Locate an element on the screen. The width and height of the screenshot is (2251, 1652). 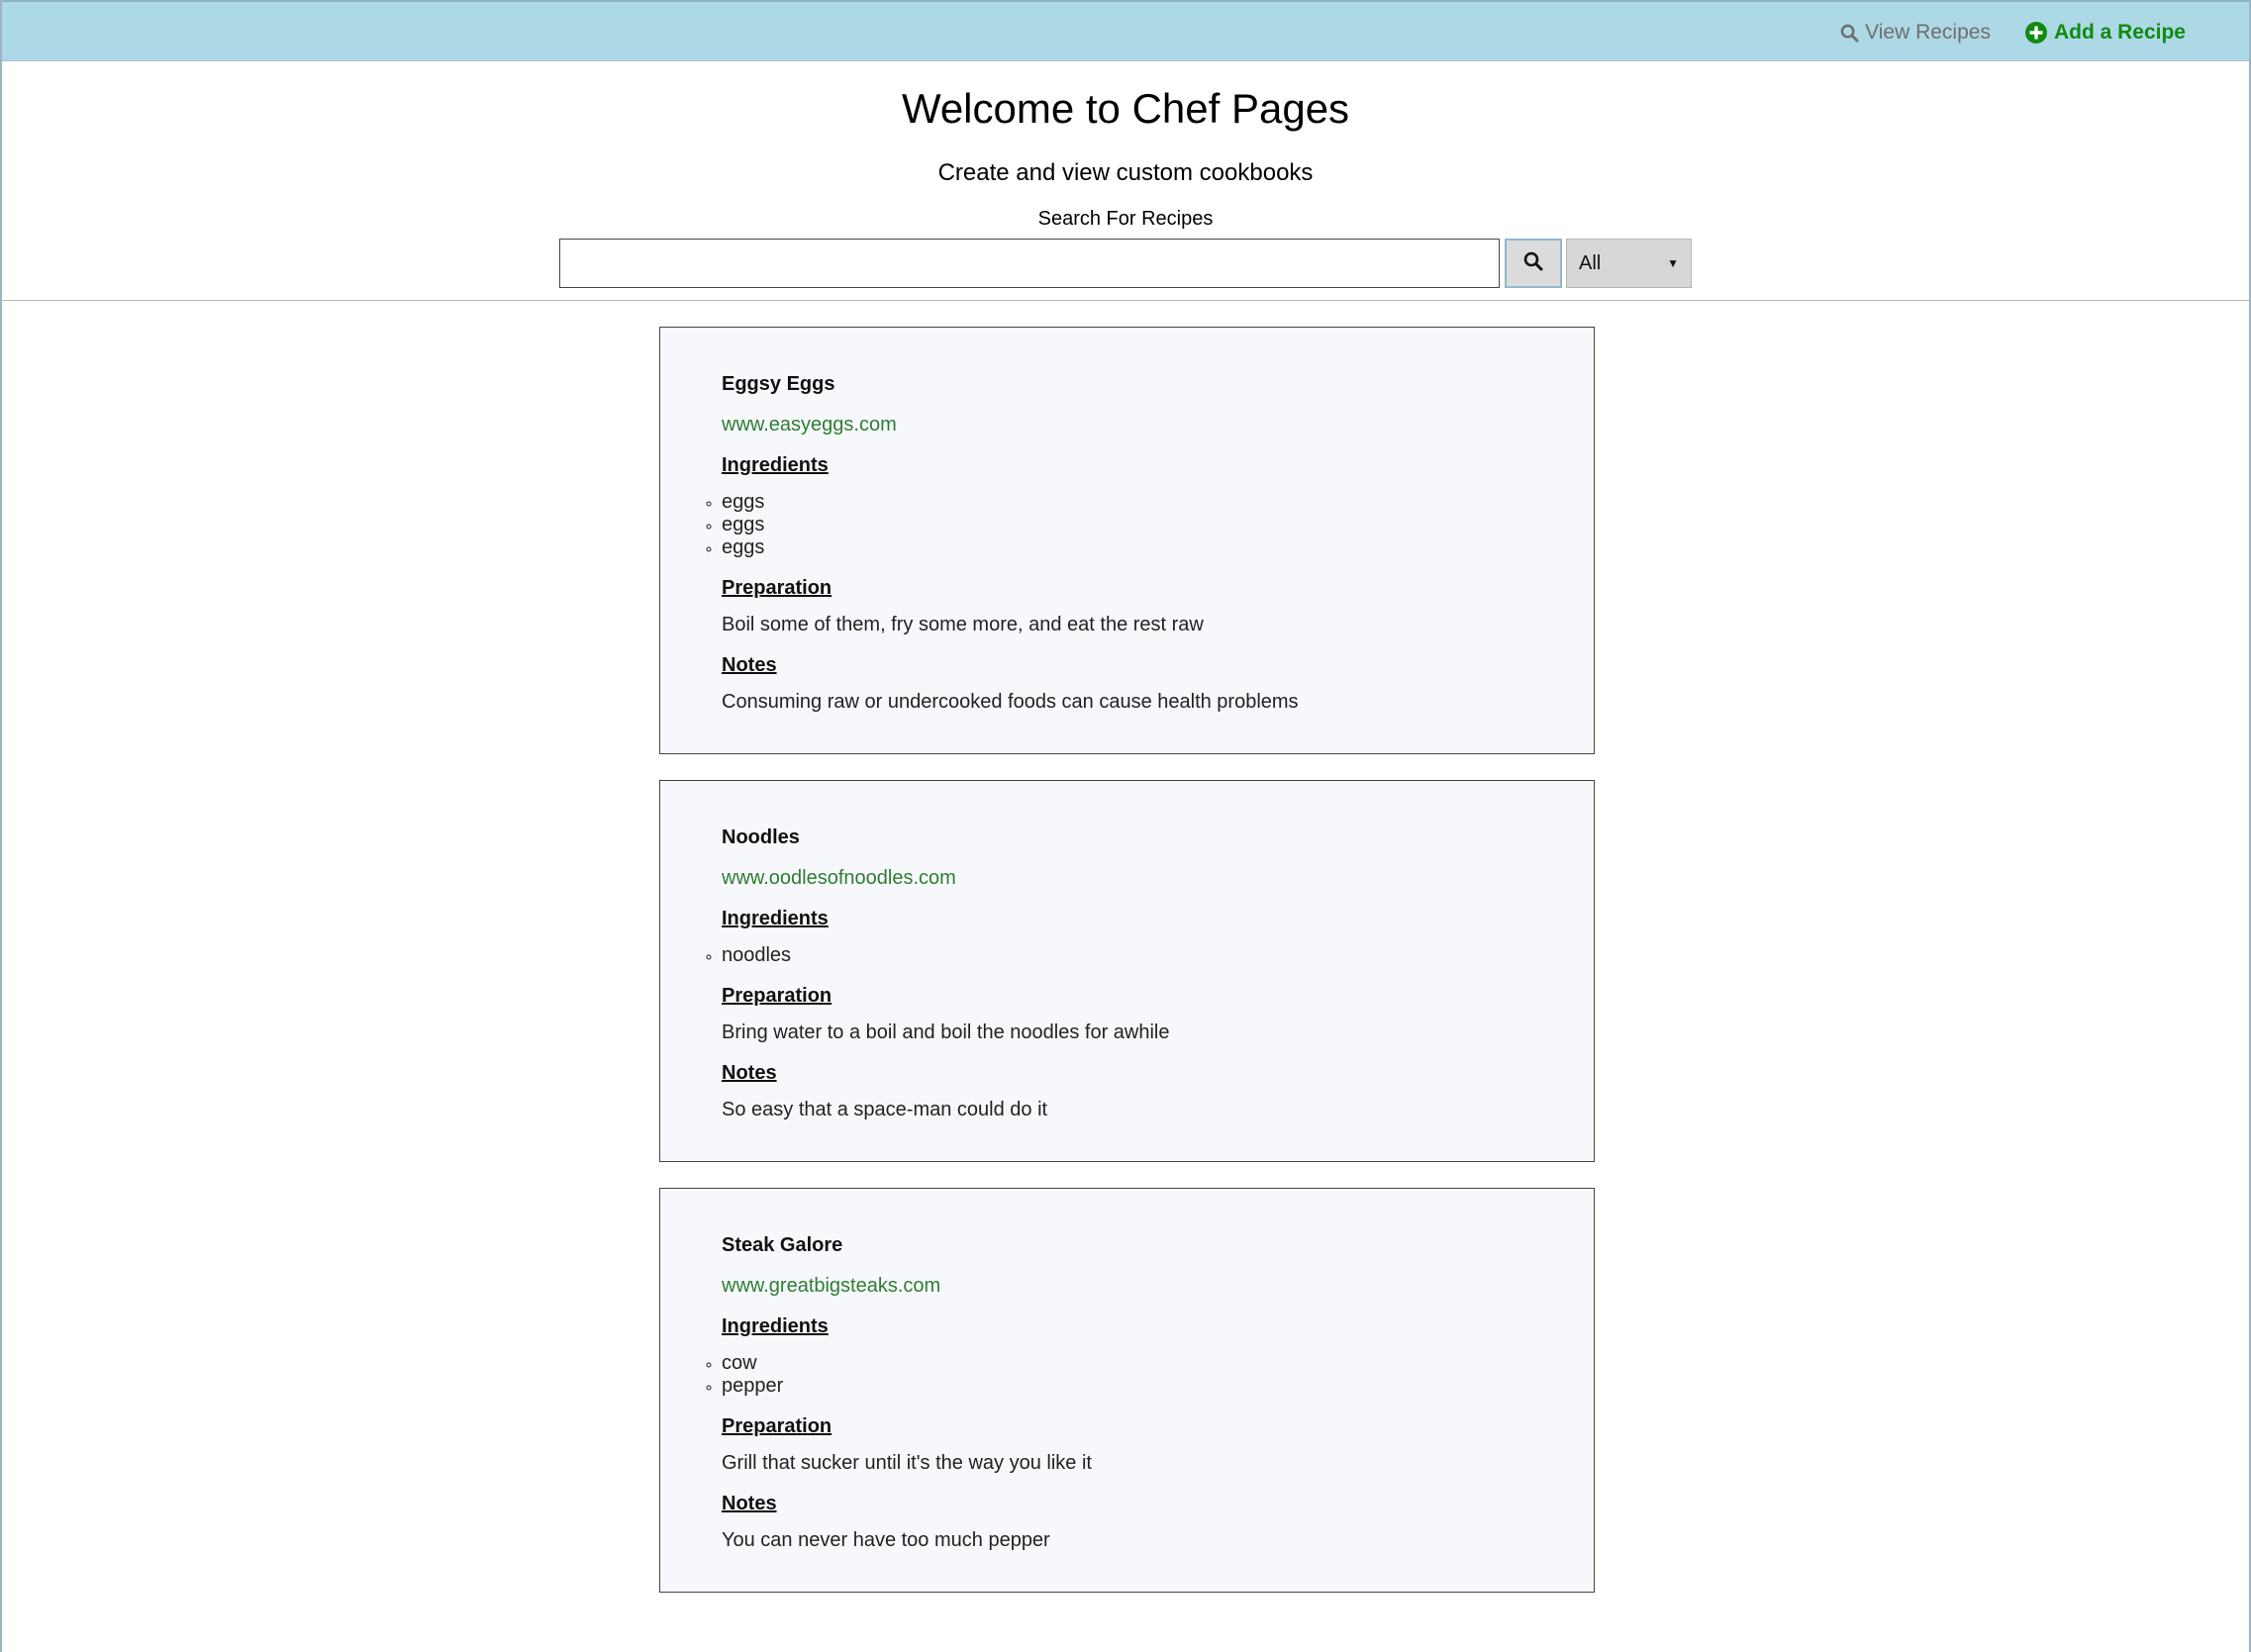
ingredient-item: pepper is located at coordinates (1127, 1386).